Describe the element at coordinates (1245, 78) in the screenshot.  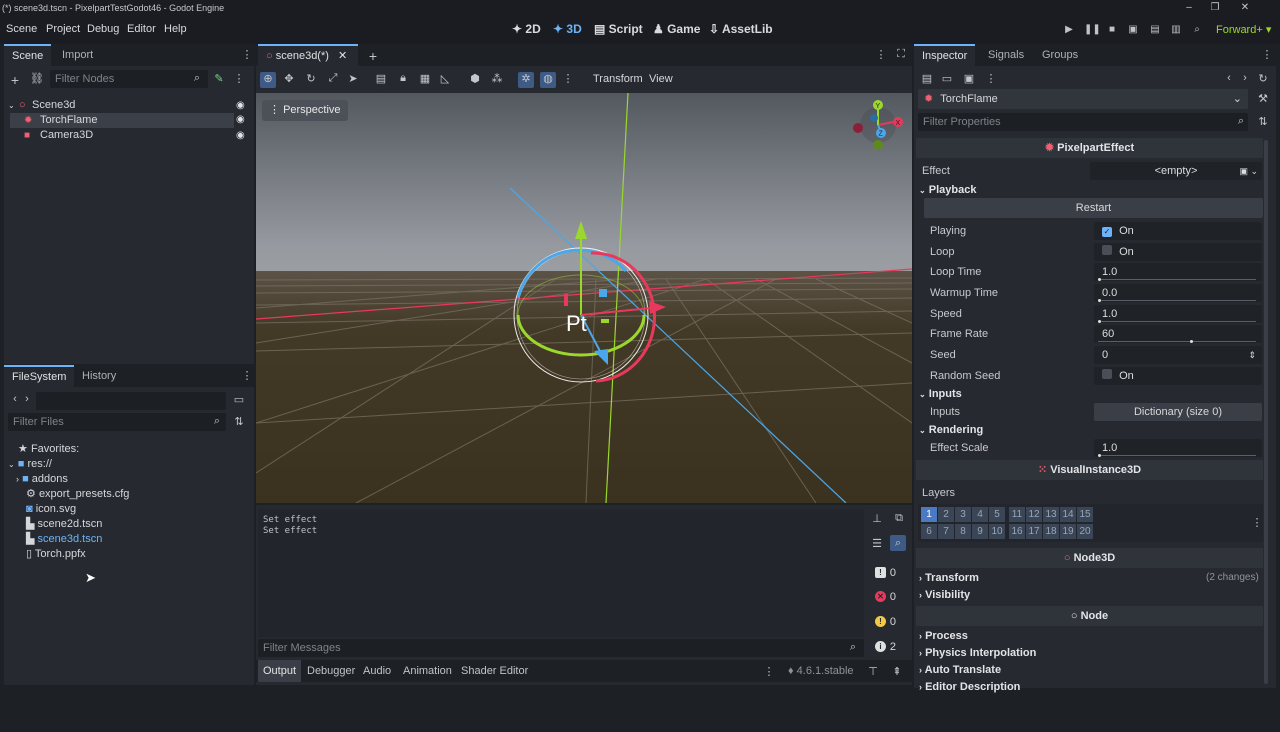
I see `history-forward-icon: ›` at that location.